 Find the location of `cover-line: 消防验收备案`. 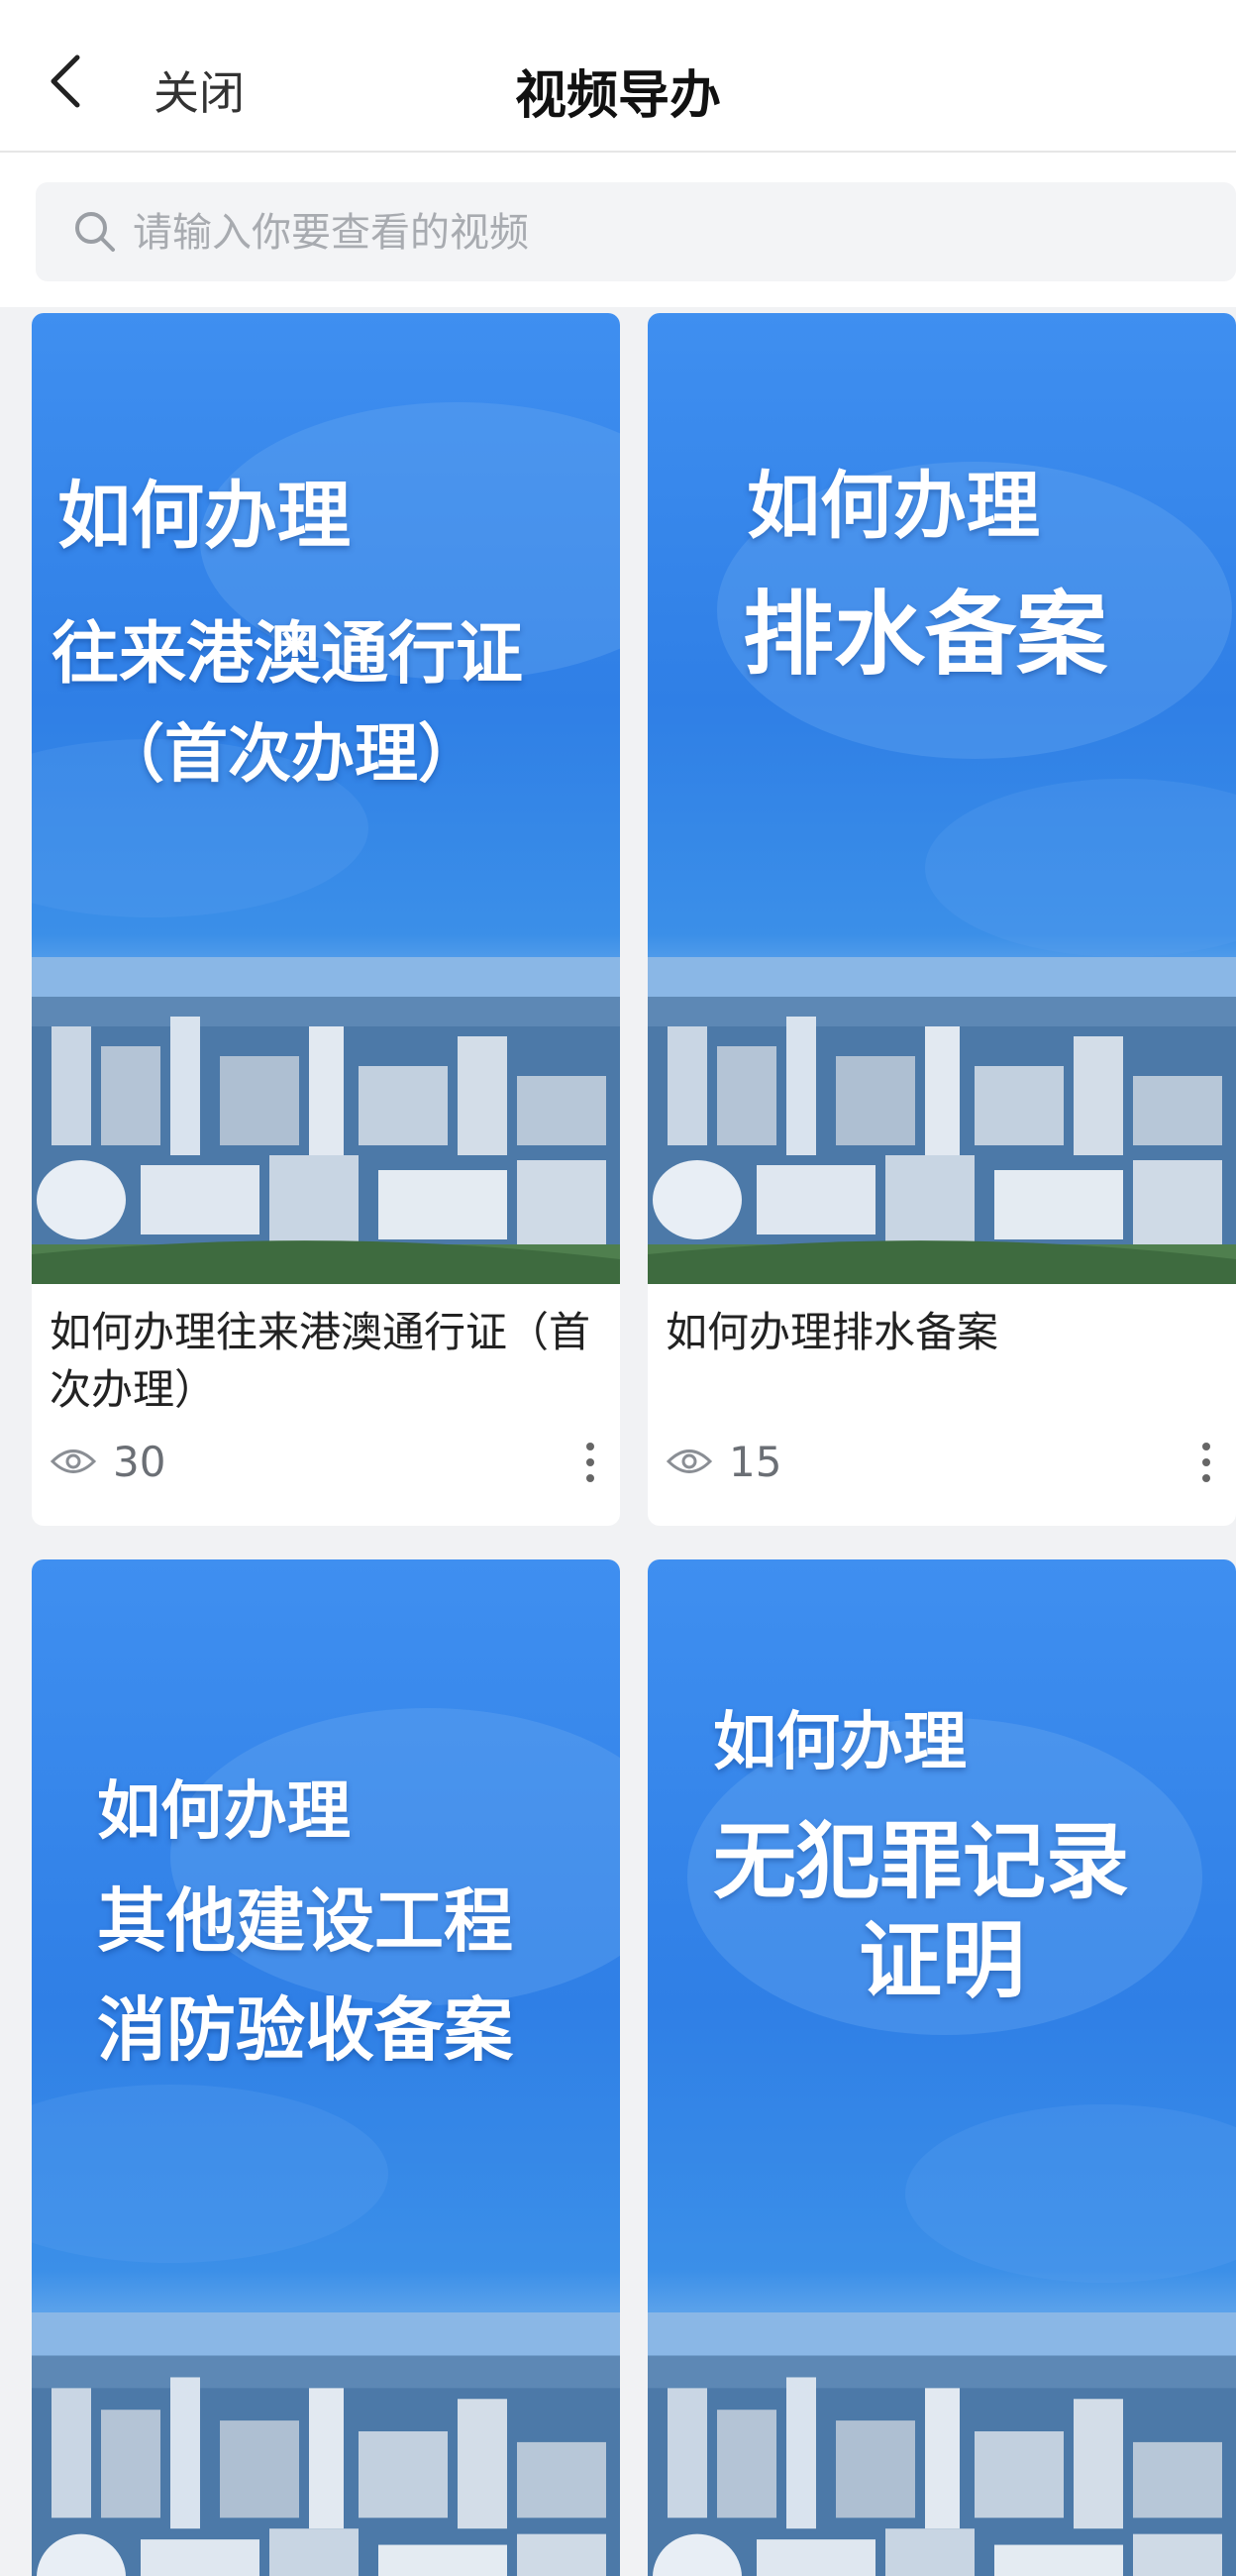

cover-line: 消防验收备案 is located at coordinates (305, 2030).